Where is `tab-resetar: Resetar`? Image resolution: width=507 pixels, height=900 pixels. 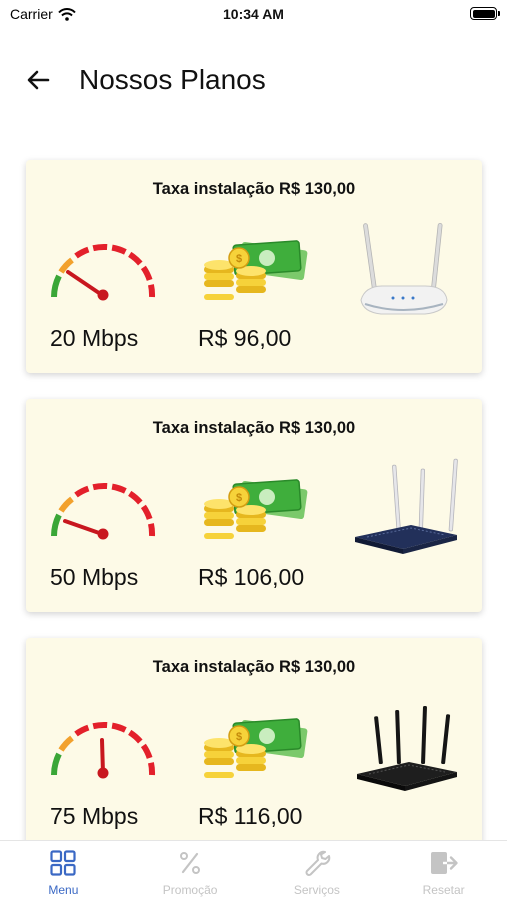 tab-resetar: Resetar is located at coordinates (443, 870).